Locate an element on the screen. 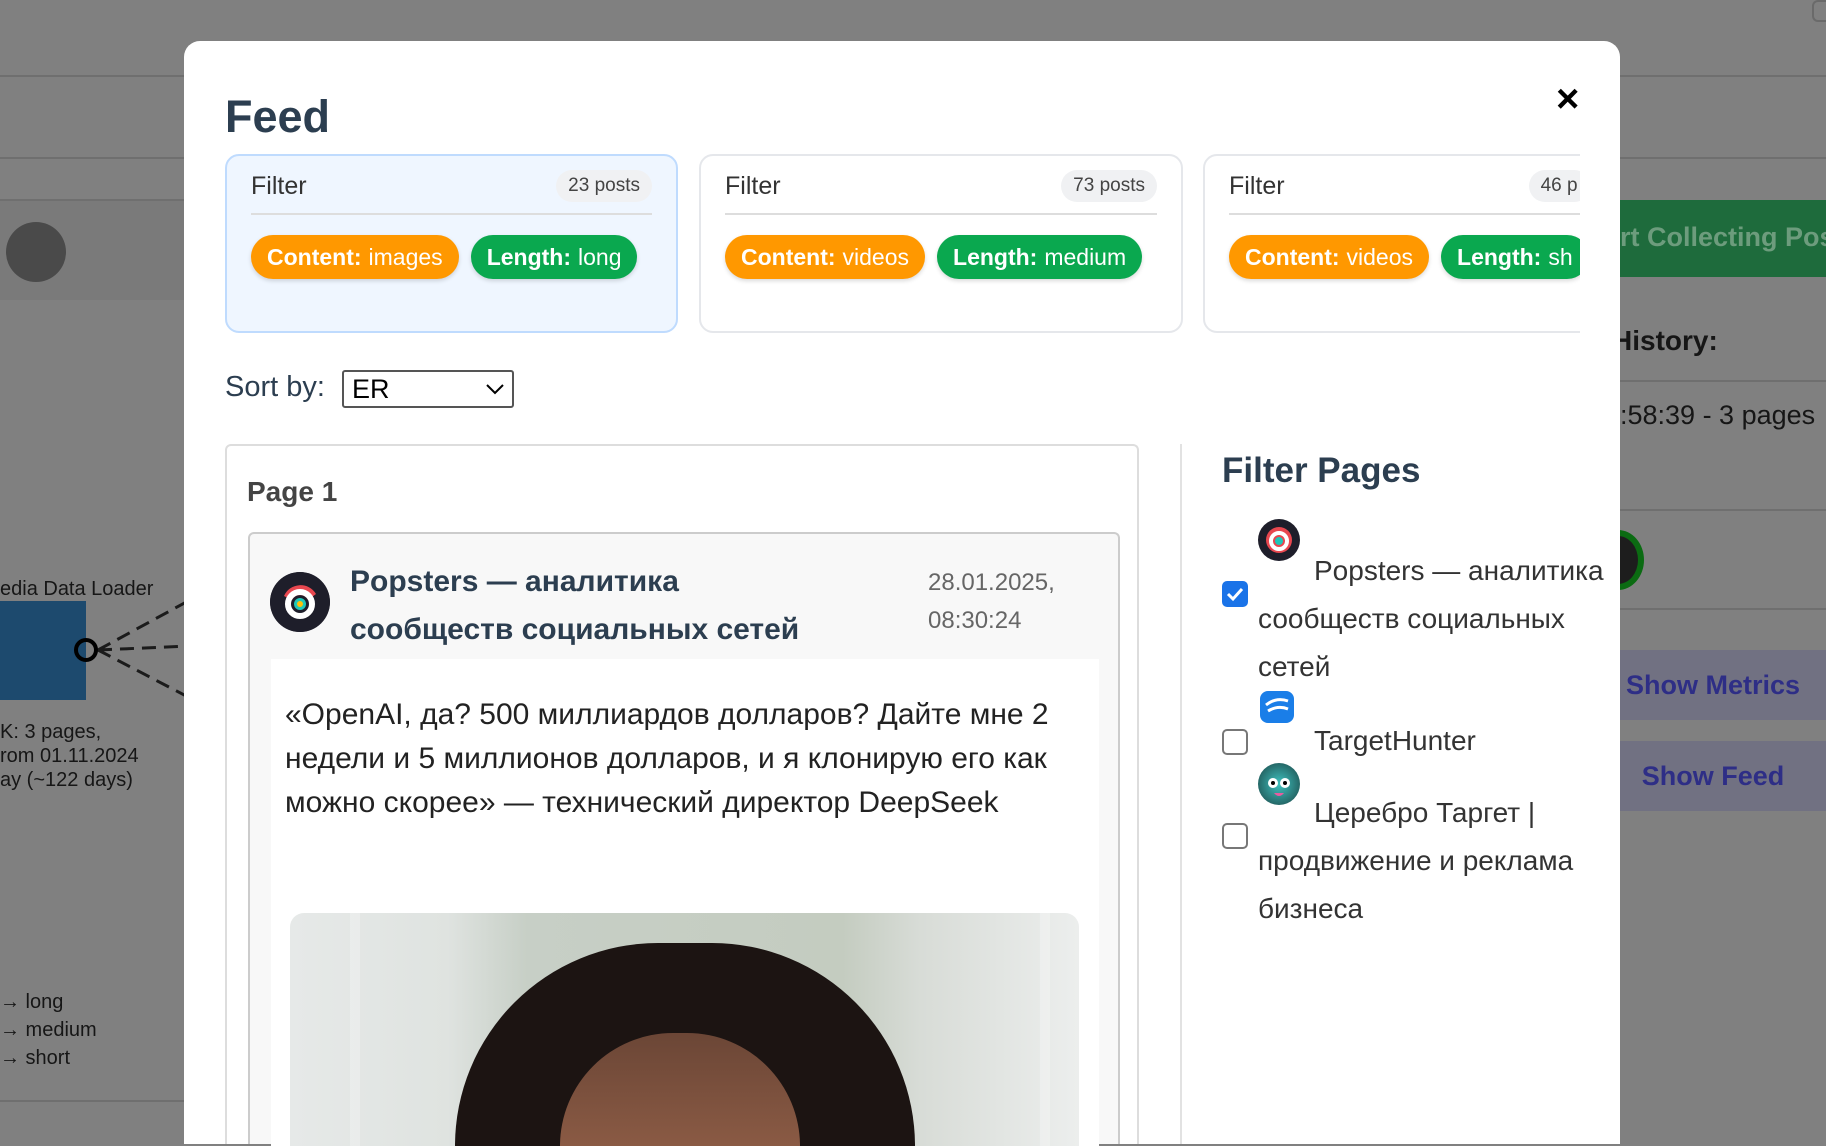  bg-divider is located at coordinates (95, 1101).